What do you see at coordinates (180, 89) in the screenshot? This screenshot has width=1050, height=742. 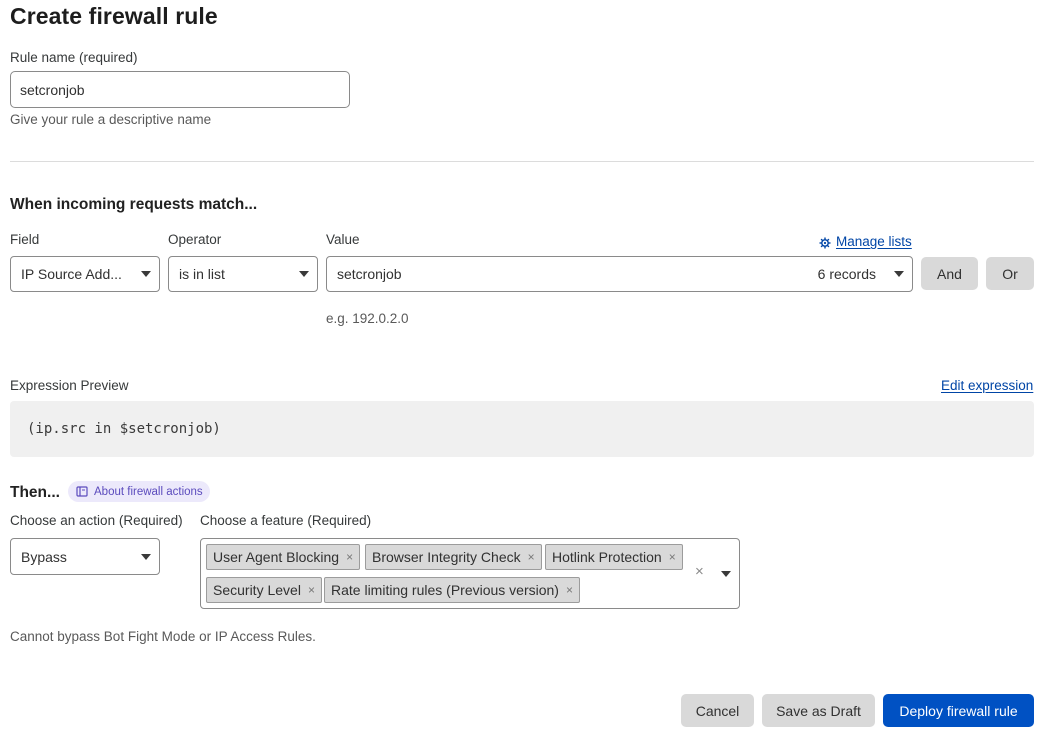 I see `rule-name-input: setcronjob` at bounding box center [180, 89].